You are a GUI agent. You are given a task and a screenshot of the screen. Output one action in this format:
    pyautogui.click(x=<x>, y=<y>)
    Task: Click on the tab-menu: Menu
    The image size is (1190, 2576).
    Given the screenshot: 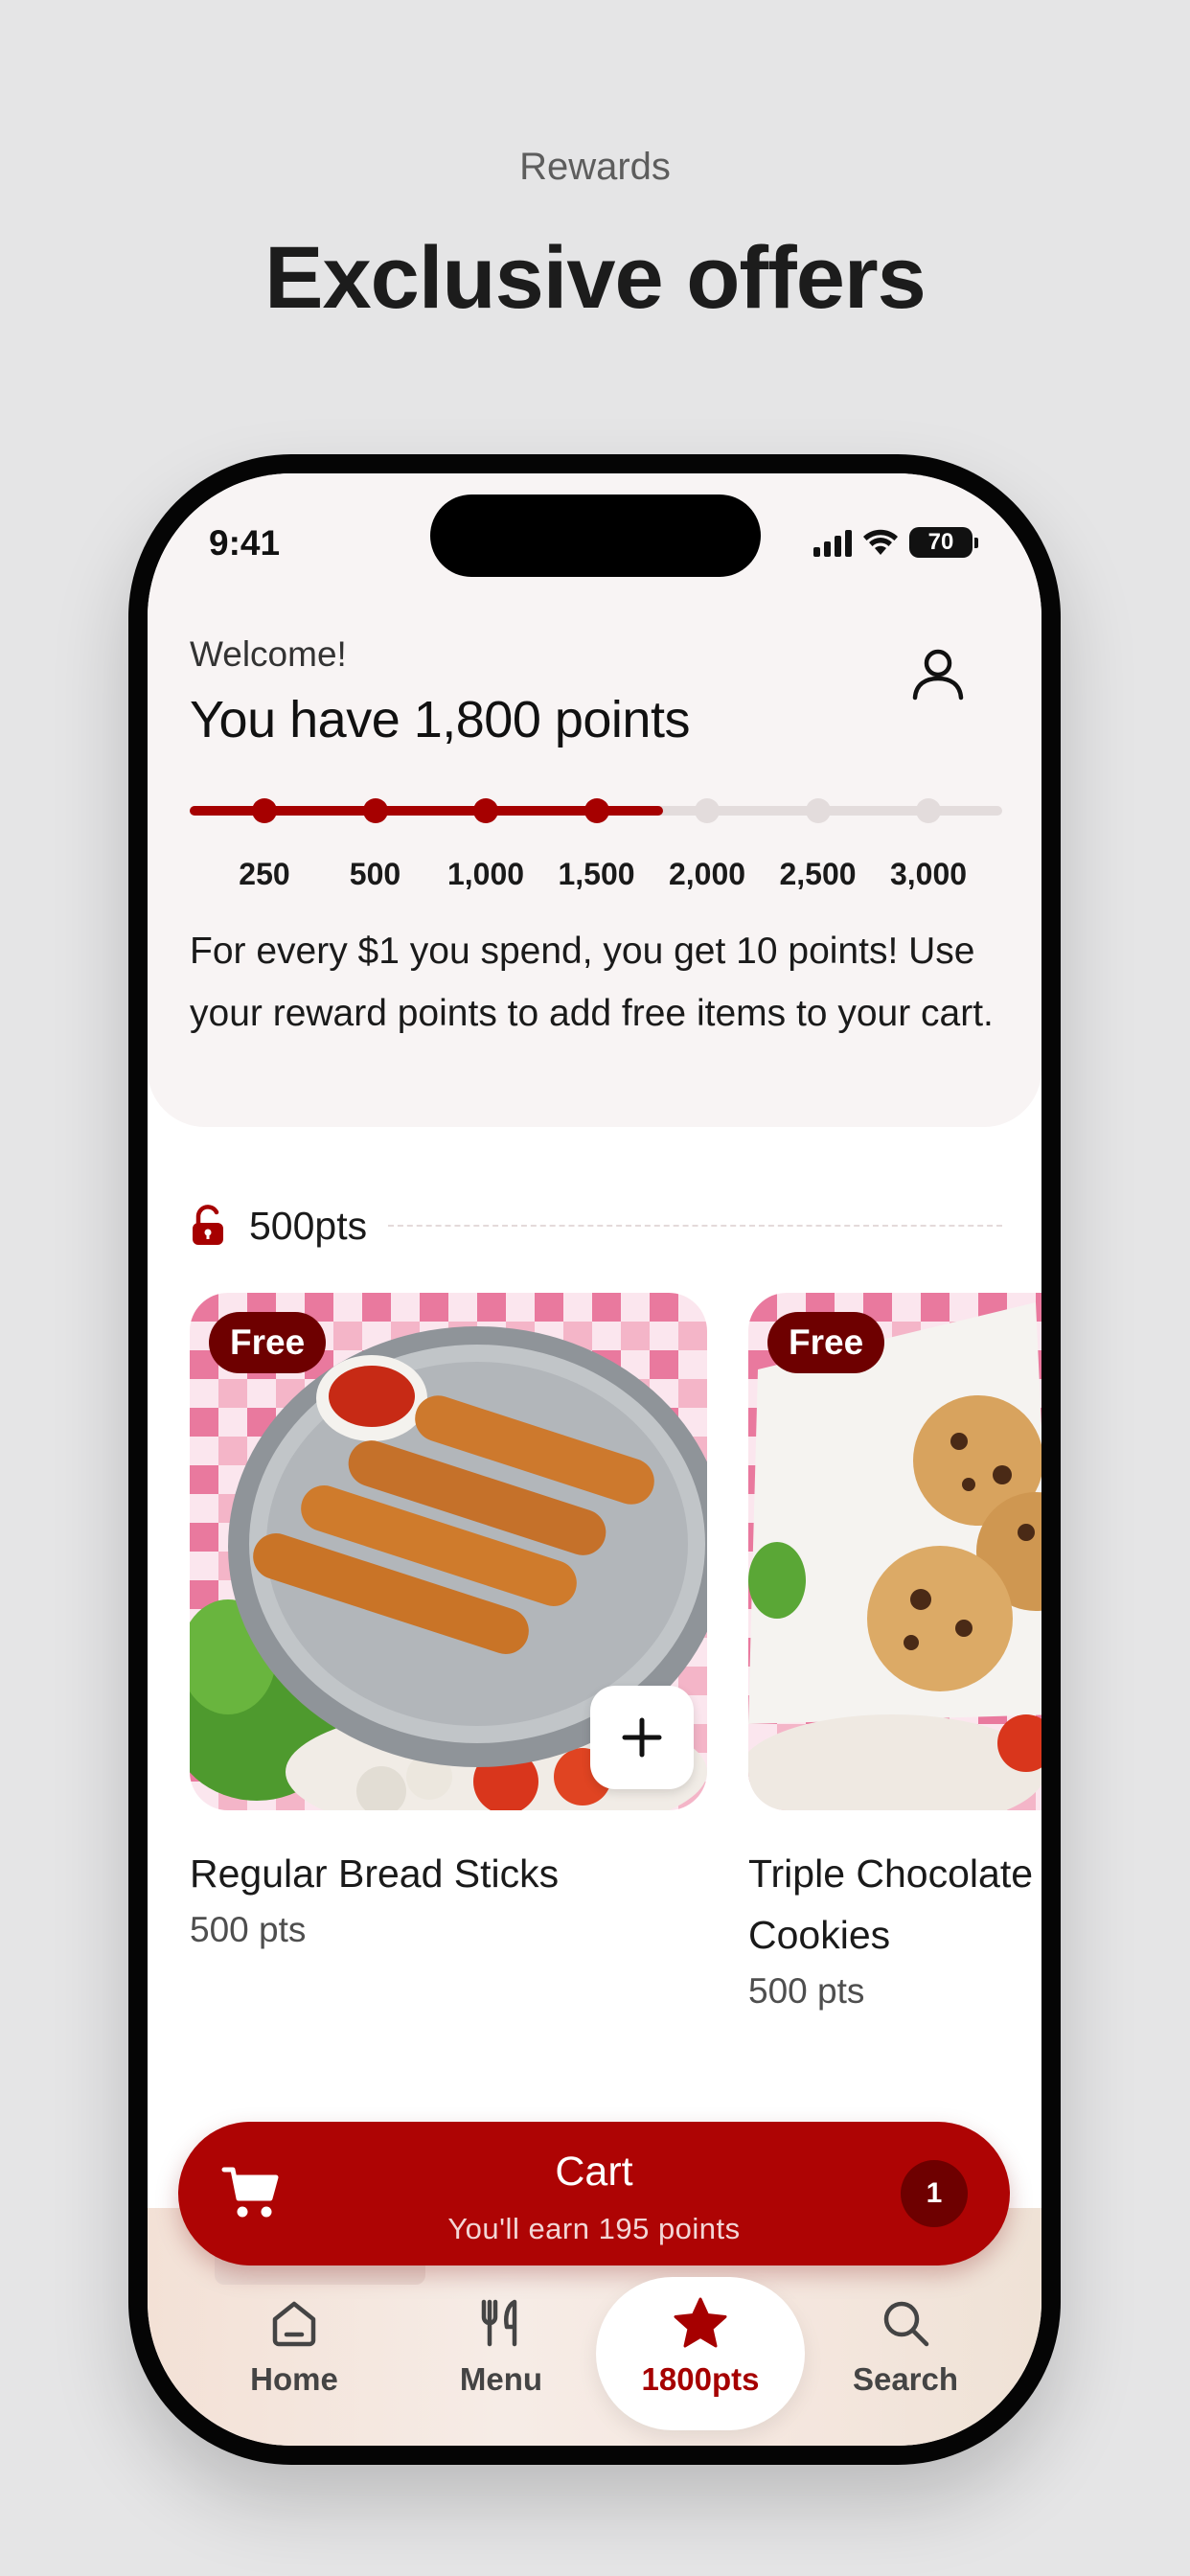 What is the action you would take?
    pyautogui.click(x=501, y=2353)
    